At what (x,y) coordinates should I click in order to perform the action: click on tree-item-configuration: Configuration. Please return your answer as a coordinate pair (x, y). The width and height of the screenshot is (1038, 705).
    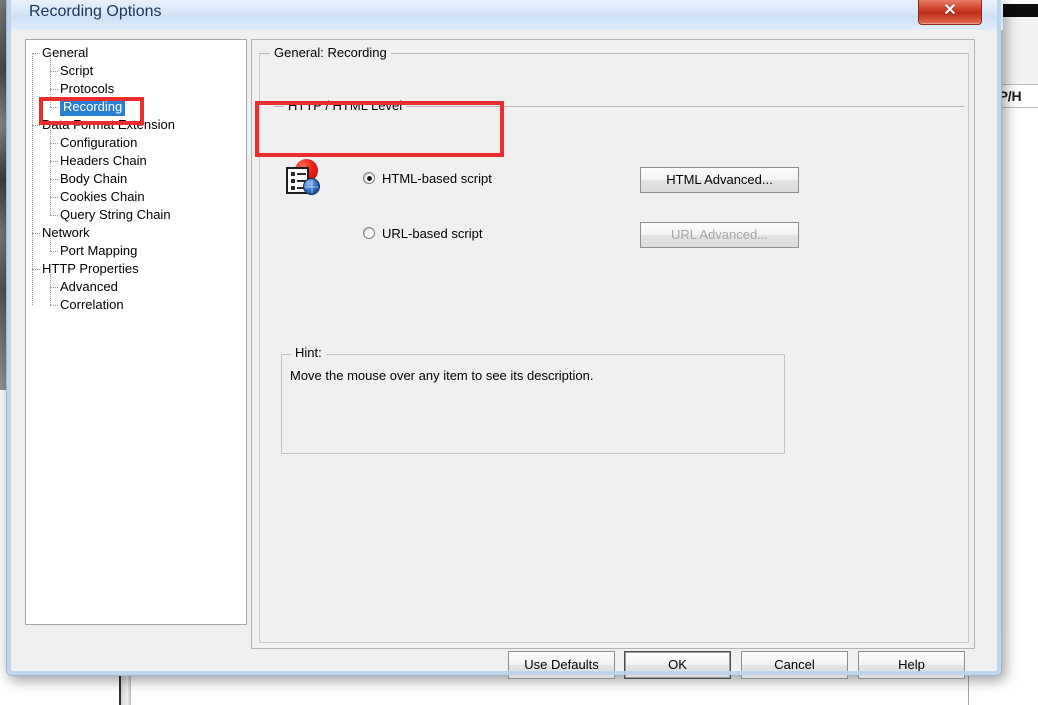
    Looking at the image, I should click on (136, 143).